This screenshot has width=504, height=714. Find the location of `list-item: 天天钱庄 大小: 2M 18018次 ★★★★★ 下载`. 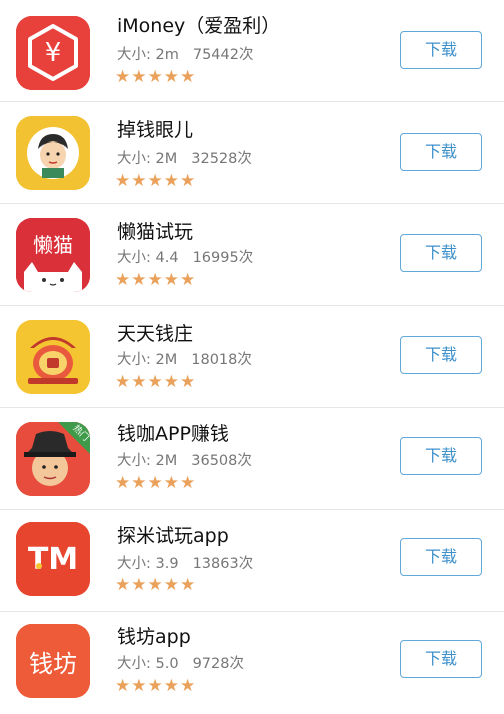

list-item: 天天钱庄 大小: 2M 18018次 ★★★★★ 下载 is located at coordinates (252, 357).